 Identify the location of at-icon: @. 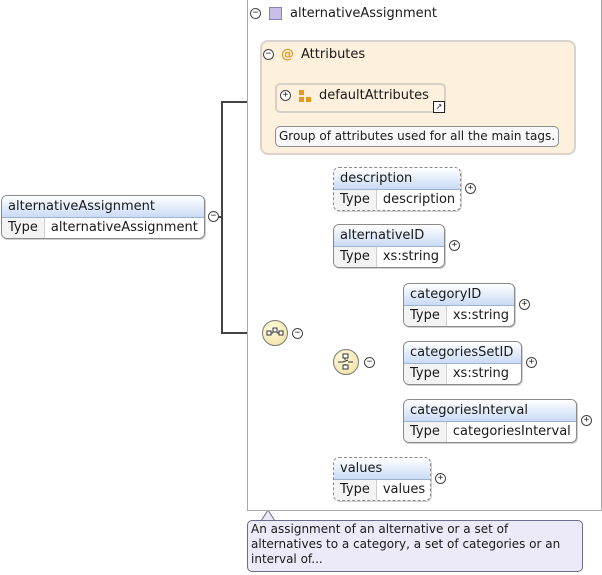
(287, 54).